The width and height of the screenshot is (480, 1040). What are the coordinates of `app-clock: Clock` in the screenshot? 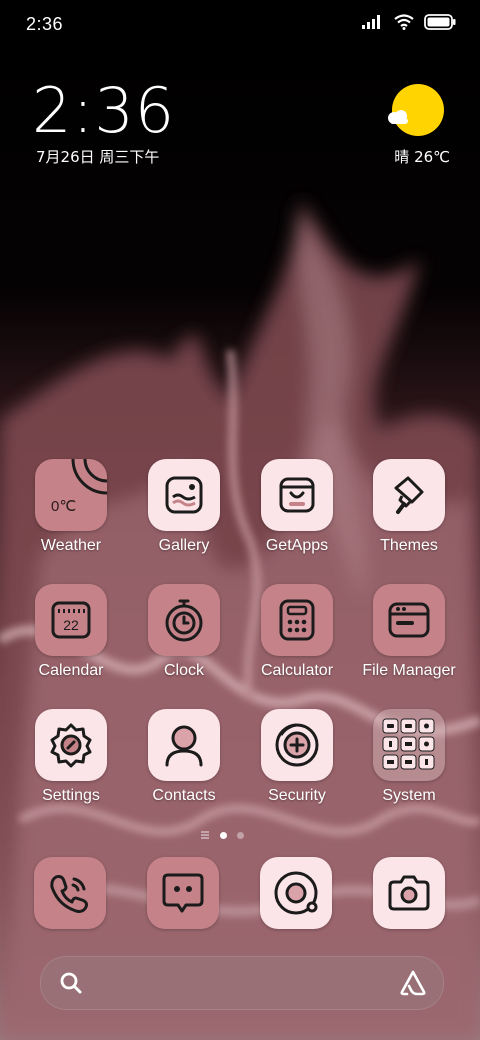 It's located at (184, 632).